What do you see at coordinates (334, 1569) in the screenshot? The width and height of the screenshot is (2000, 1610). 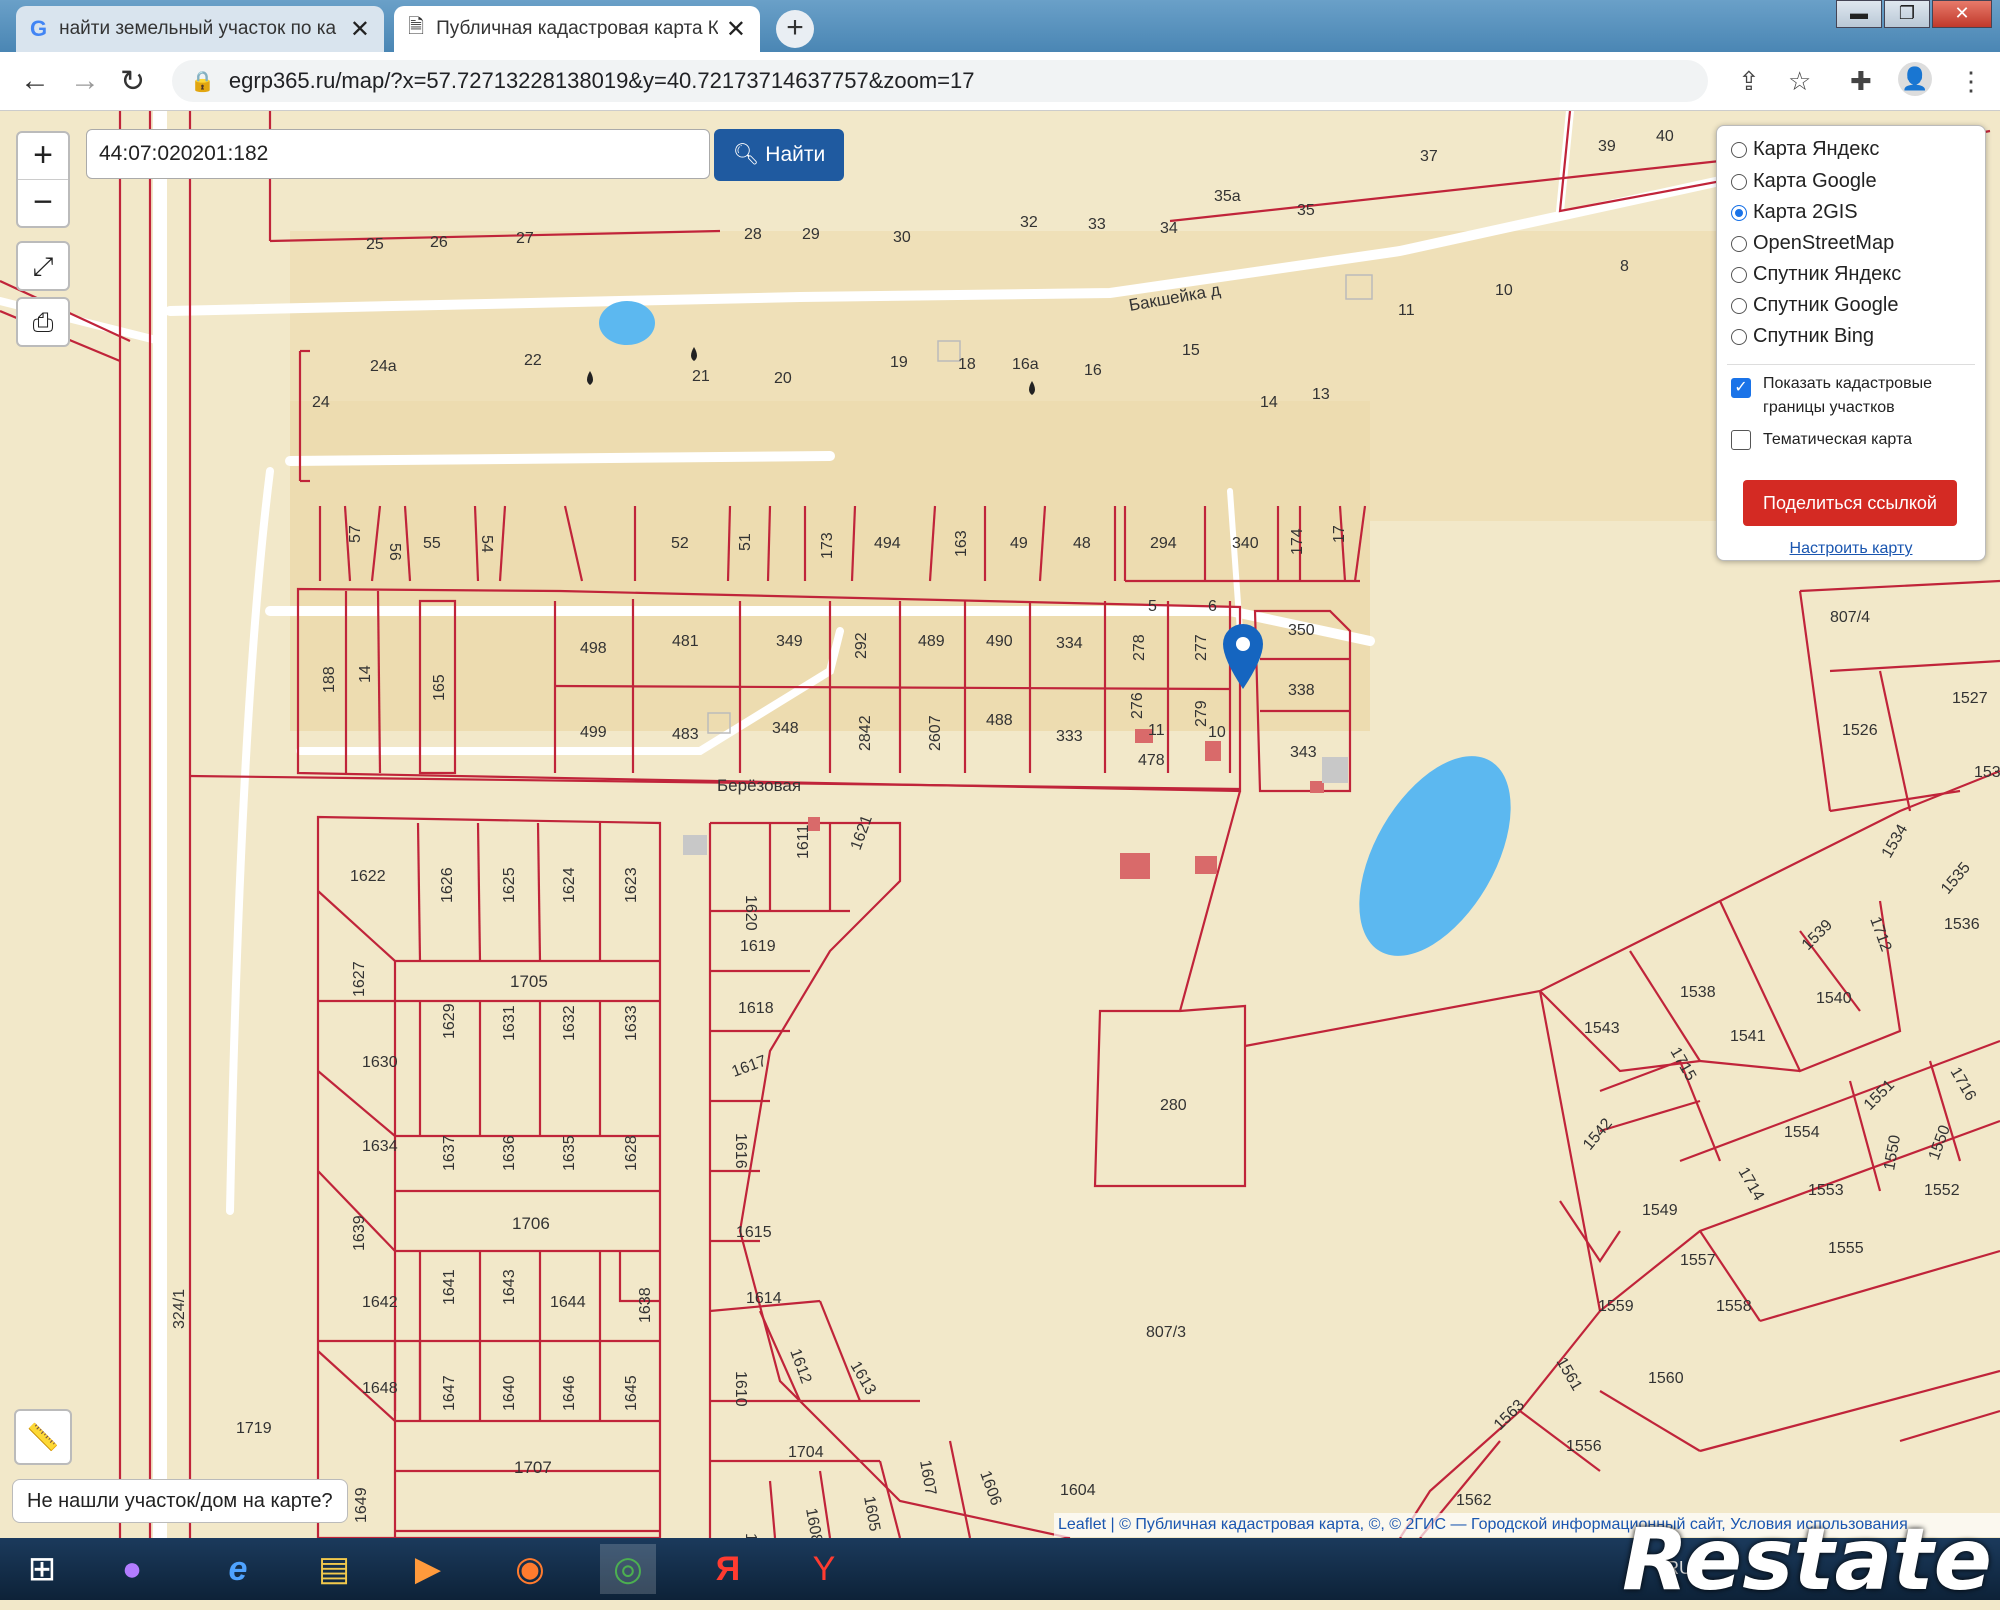 I see `explorer-icon: ▤` at bounding box center [334, 1569].